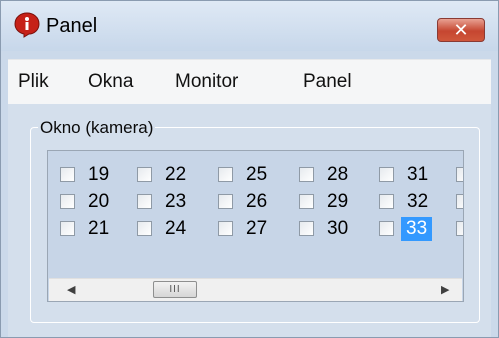  I want to click on camera-item: 25, so click(254, 175).